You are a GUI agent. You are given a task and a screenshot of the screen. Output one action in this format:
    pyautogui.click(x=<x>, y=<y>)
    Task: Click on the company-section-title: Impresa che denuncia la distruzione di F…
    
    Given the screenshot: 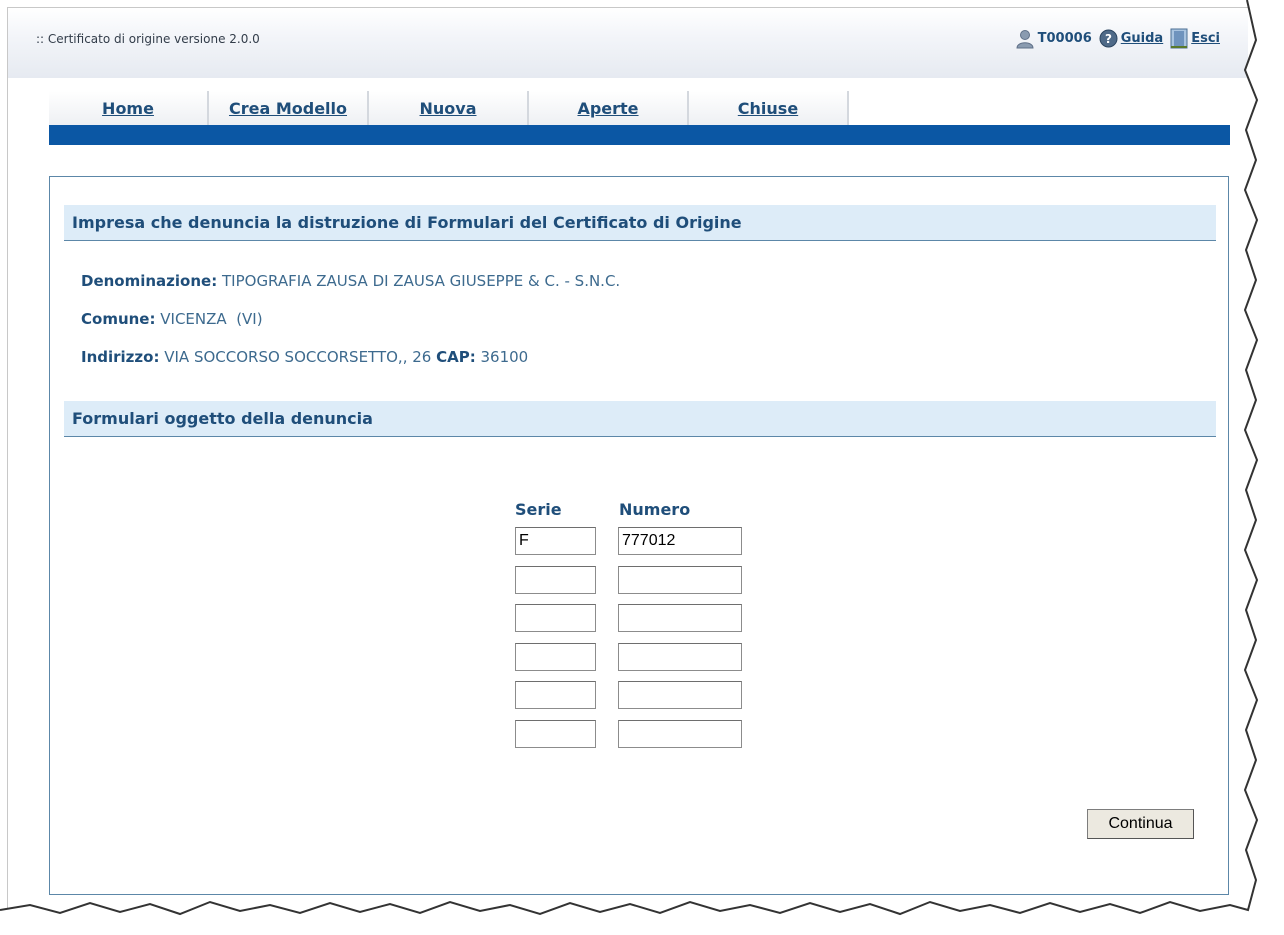 What is the action you would take?
    pyautogui.click(x=640, y=223)
    